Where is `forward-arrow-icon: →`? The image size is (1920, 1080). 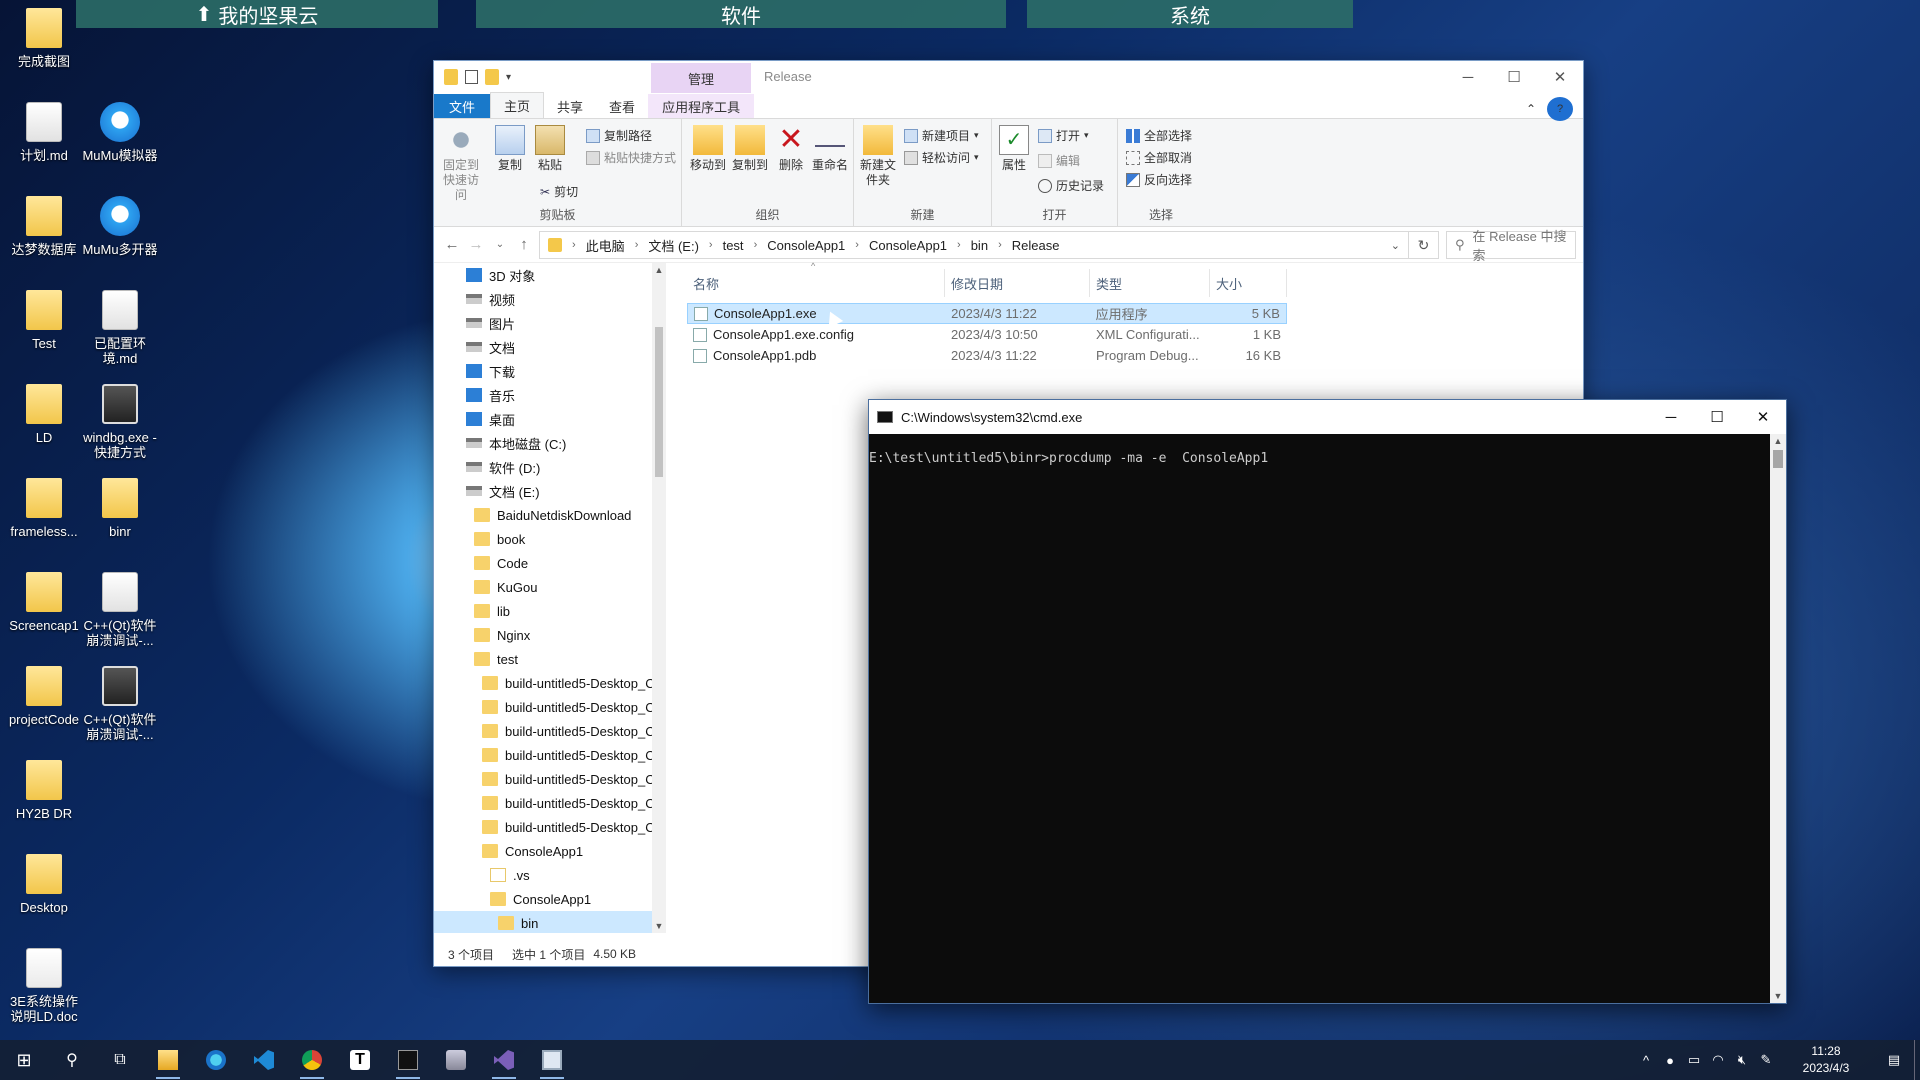
forward-arrow-icon: → is located at coordinates (476, 244).